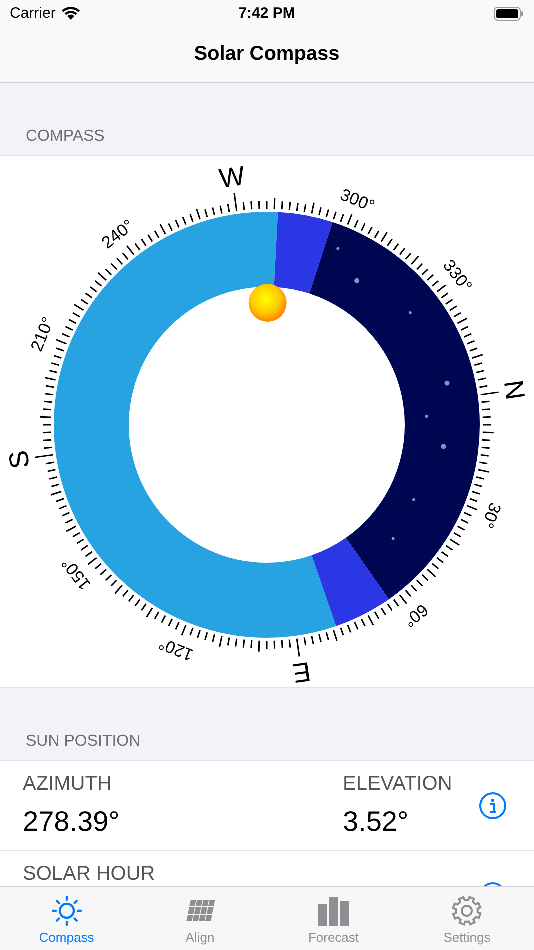 The height and width of the screenshot is (950, 534). I want to click on bar-chart-icon, so click(334, 911).